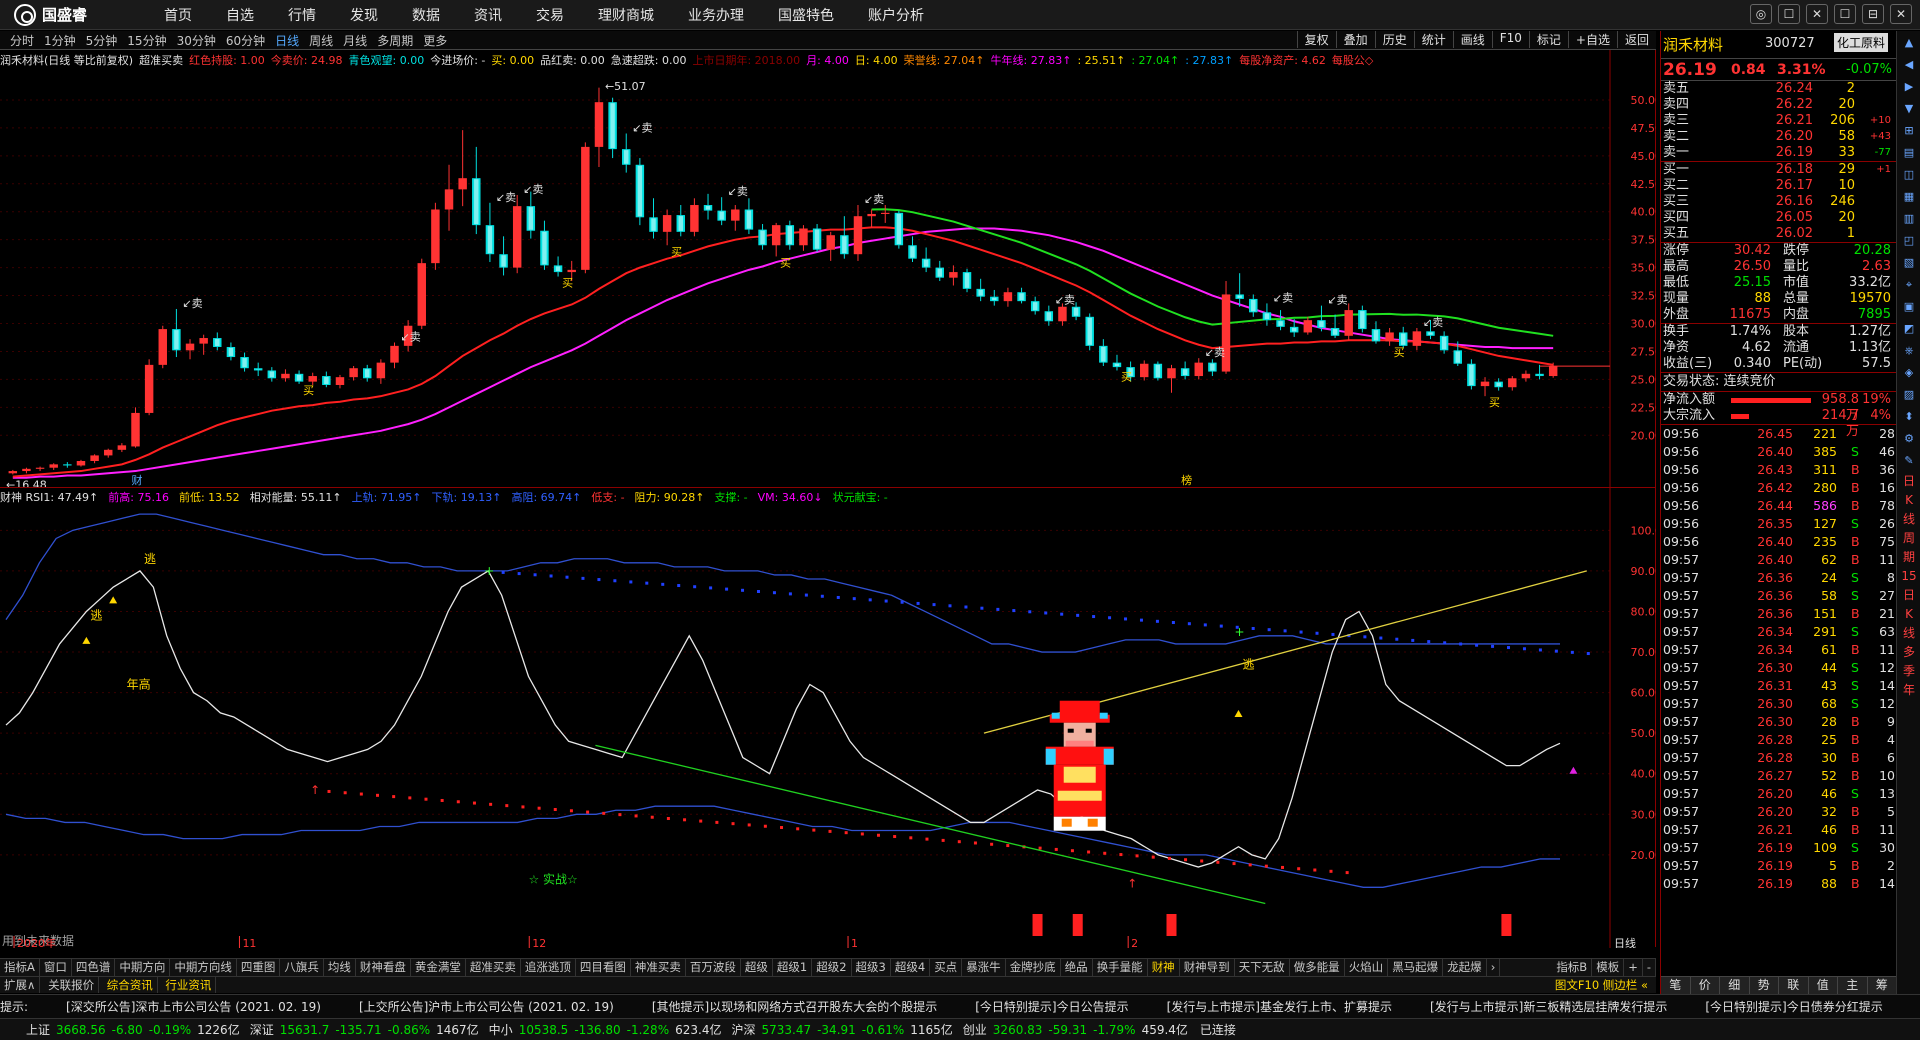  I want to click on indicator-tab-control: 指标B, so click(1572, 967).